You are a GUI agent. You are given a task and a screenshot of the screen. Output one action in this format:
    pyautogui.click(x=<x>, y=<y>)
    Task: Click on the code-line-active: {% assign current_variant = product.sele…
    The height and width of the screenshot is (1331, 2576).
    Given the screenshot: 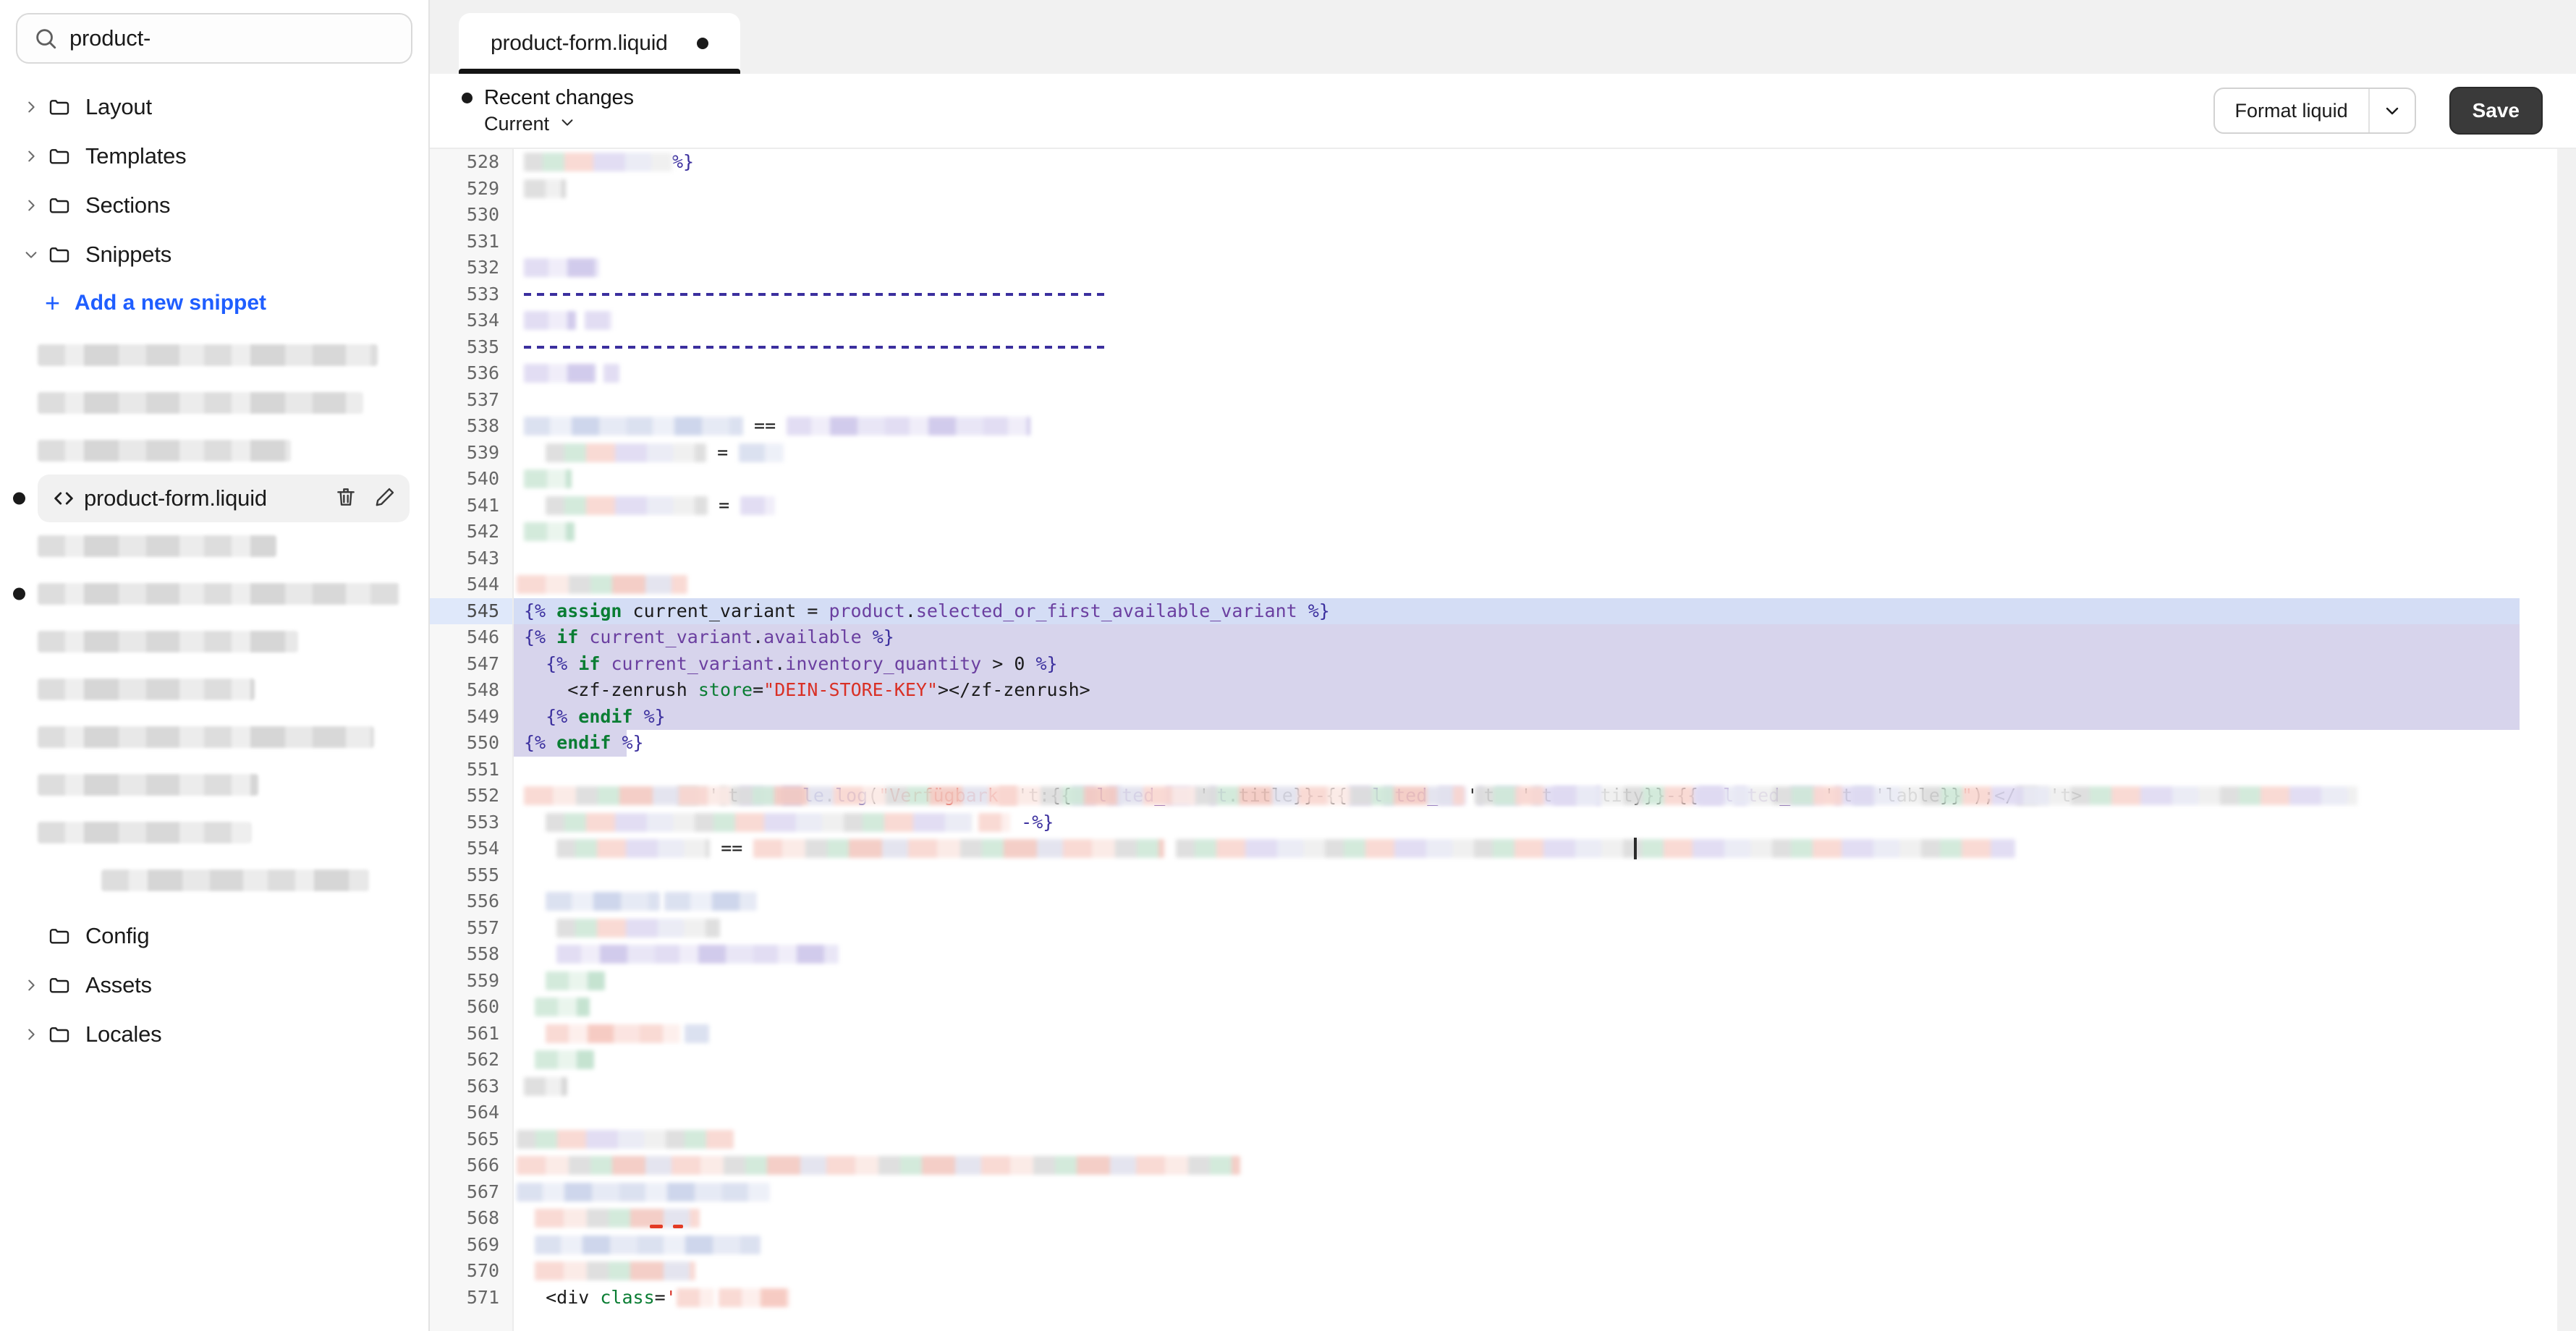 What is the action you would take?
    pyautogui.click(x=1545, y=611)
    